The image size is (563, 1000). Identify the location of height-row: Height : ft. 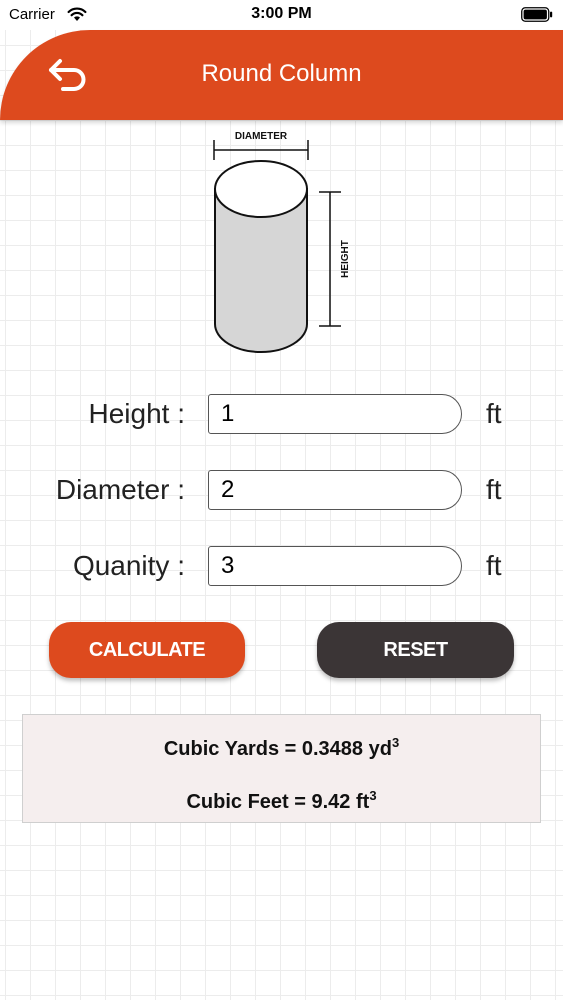
(281, 415).